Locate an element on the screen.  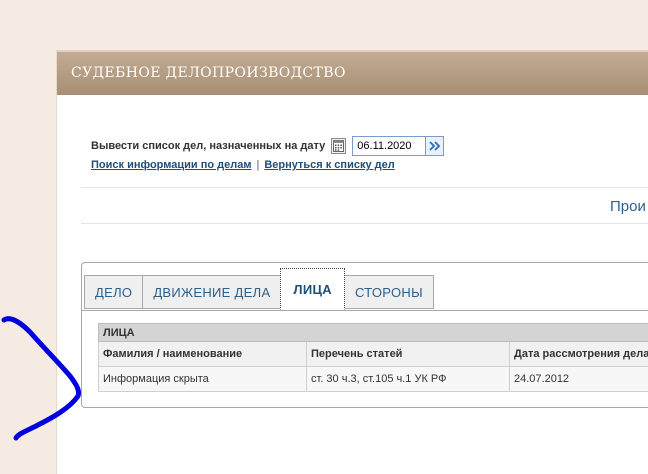
blue-annotation-stroke is located at coordinates (41, 378).